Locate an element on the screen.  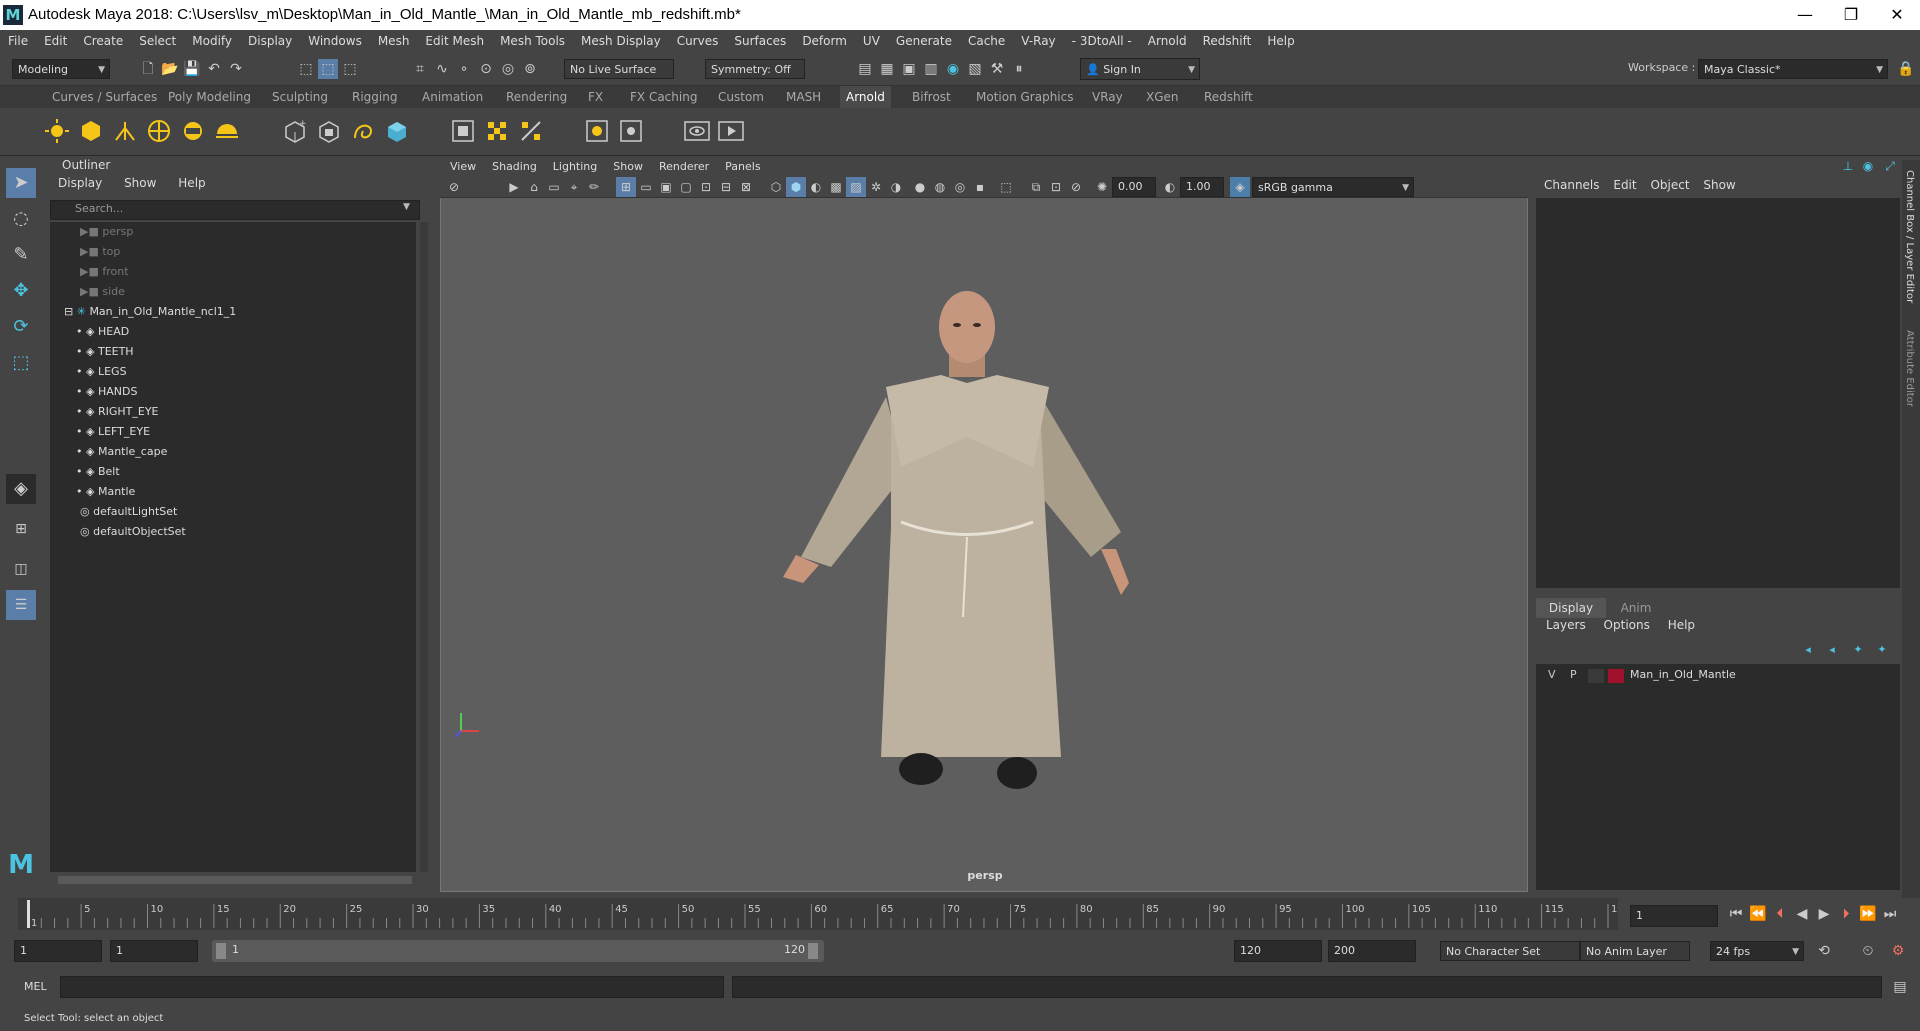
menu-file: File is located at coordinates (18, 41).